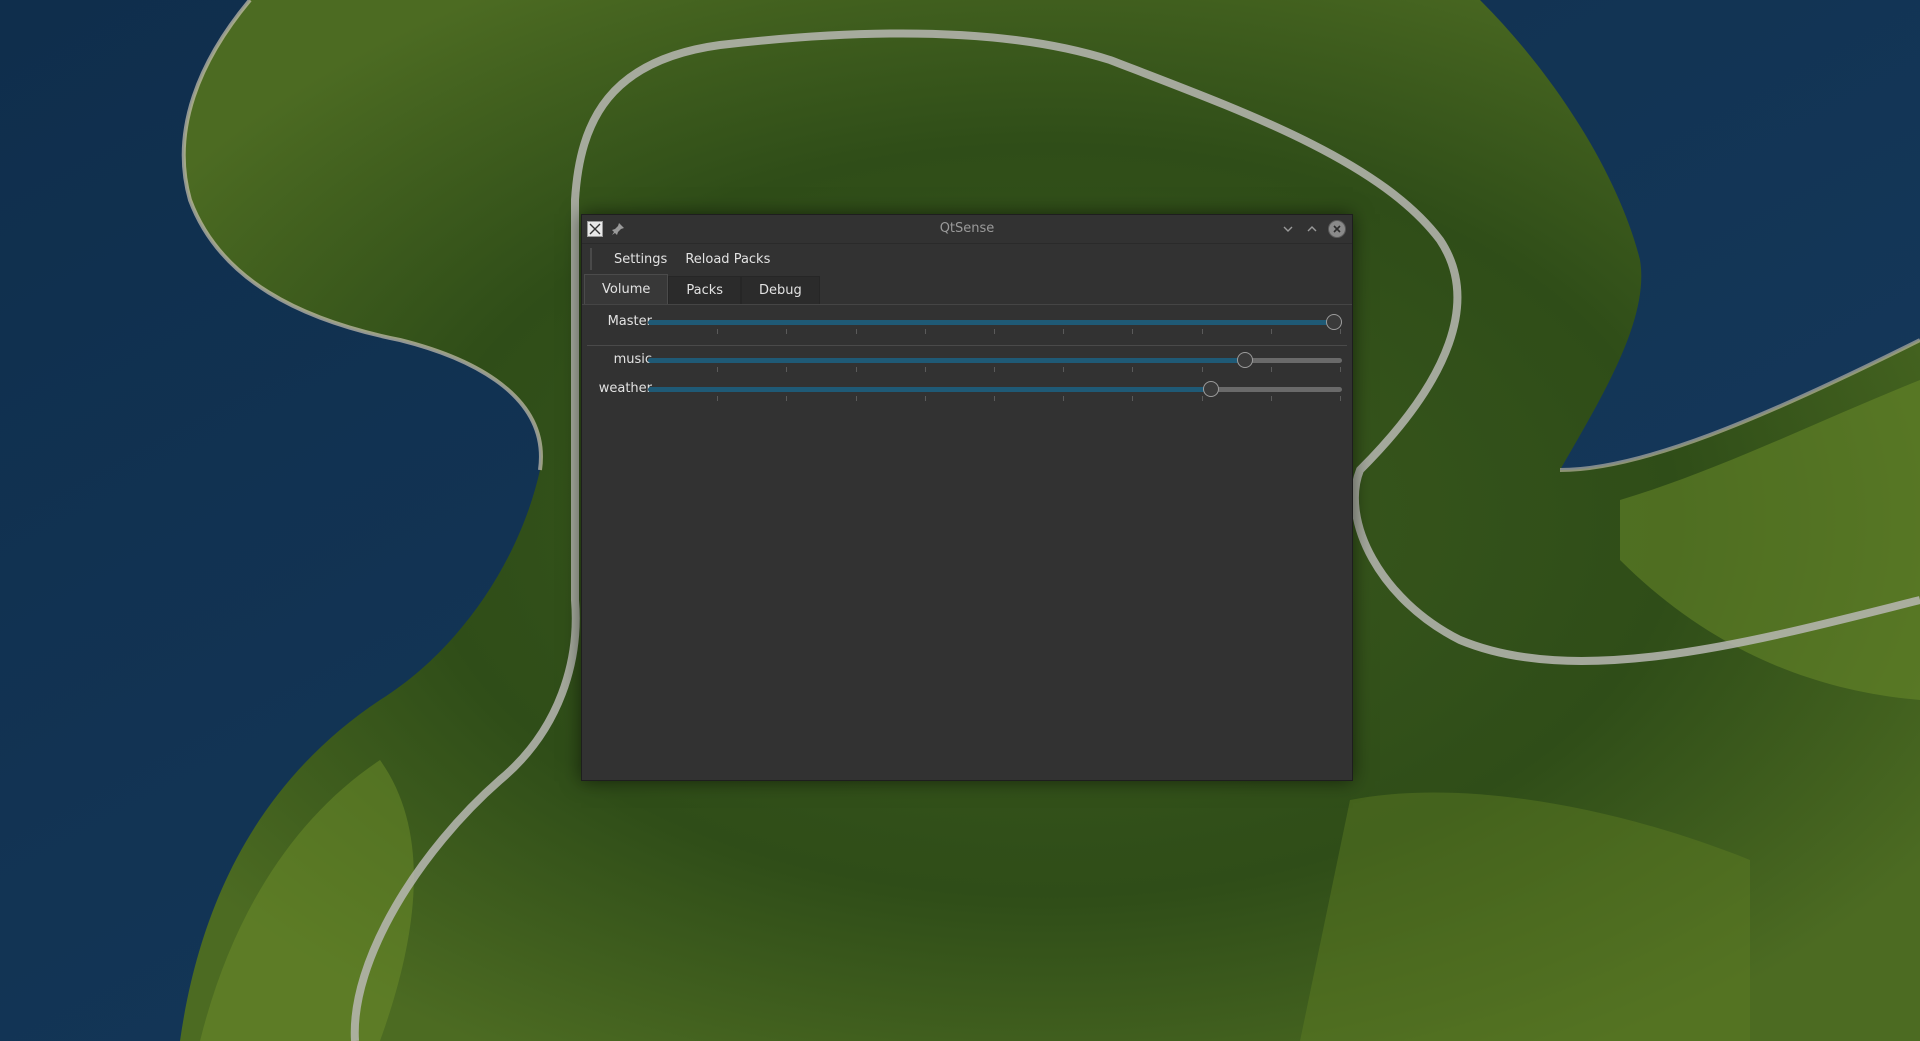  Describe the element at coordinates (780, 290) in the screenshot. I see `tab-debug: Debug` at that location.